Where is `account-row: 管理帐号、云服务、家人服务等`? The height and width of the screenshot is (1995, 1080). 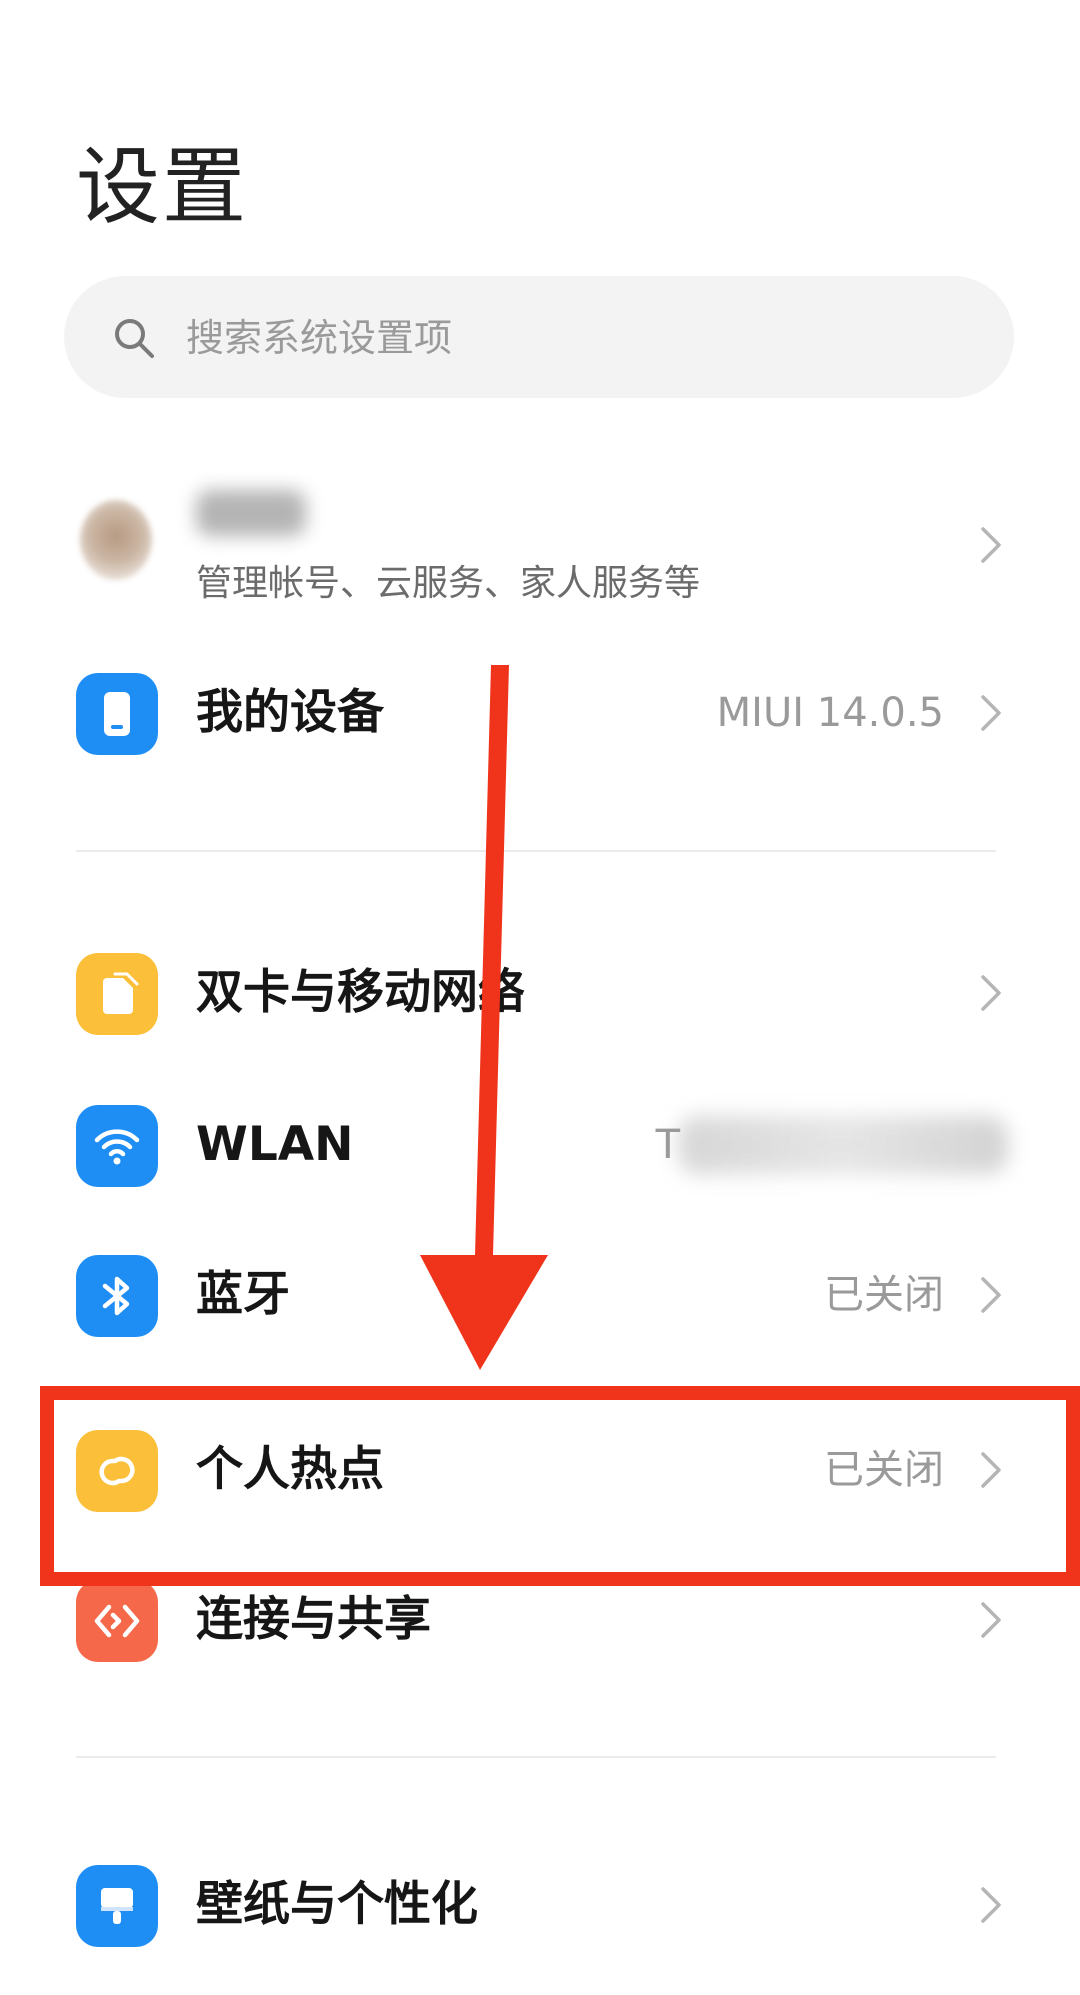
account-row: 管理帐号、云服务、家人服务等 is located at coordinates (540, 545).